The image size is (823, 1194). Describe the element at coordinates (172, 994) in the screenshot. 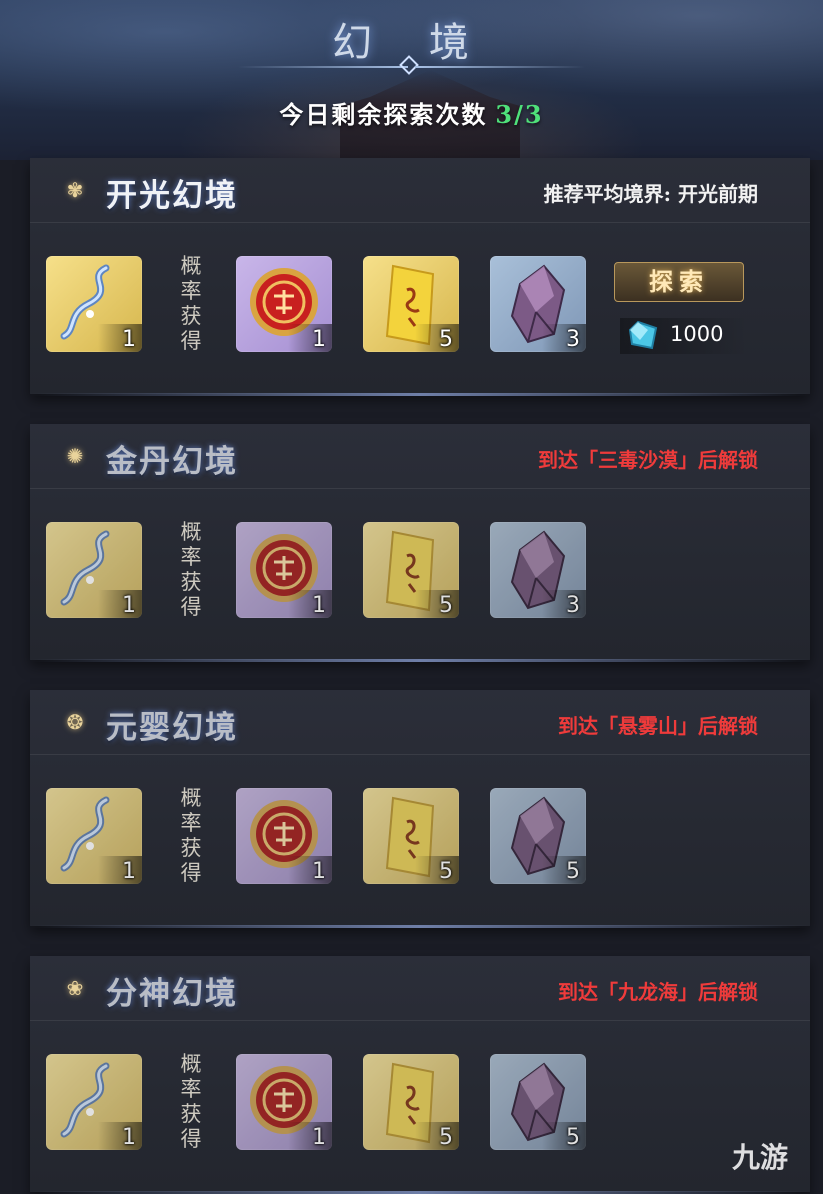

I see `realm-name: 分神幻境` at that location.